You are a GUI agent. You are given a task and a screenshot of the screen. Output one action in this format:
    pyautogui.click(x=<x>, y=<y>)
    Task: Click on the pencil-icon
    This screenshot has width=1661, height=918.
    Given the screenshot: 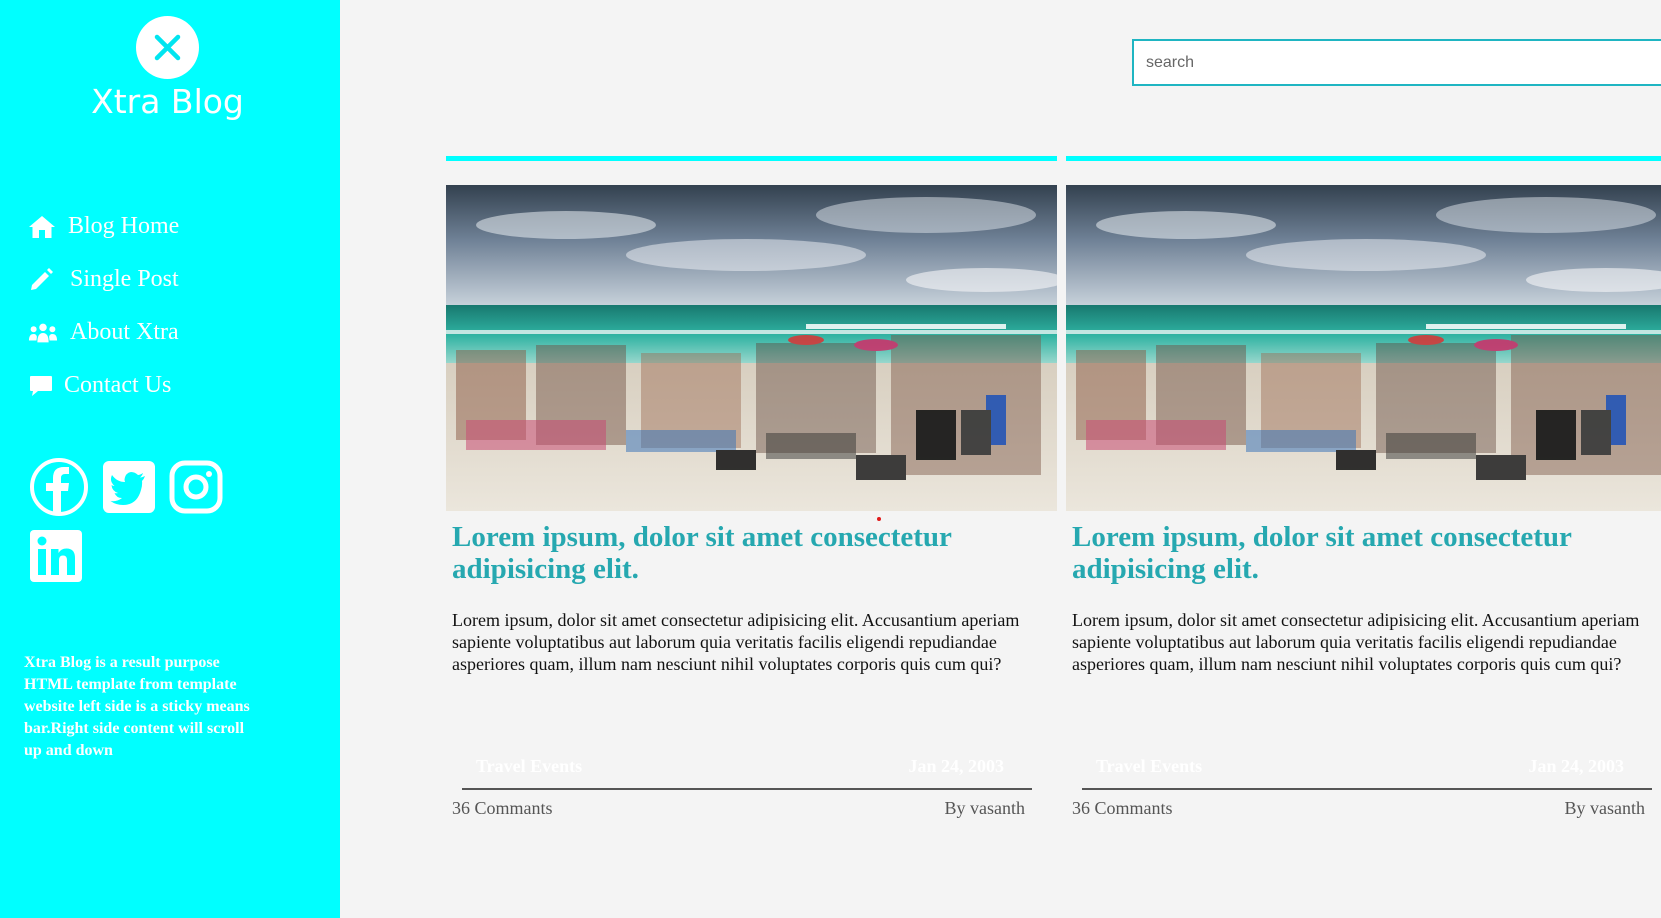 What is the action you would take?
    pyautogui.click(x=43, y=280)
    